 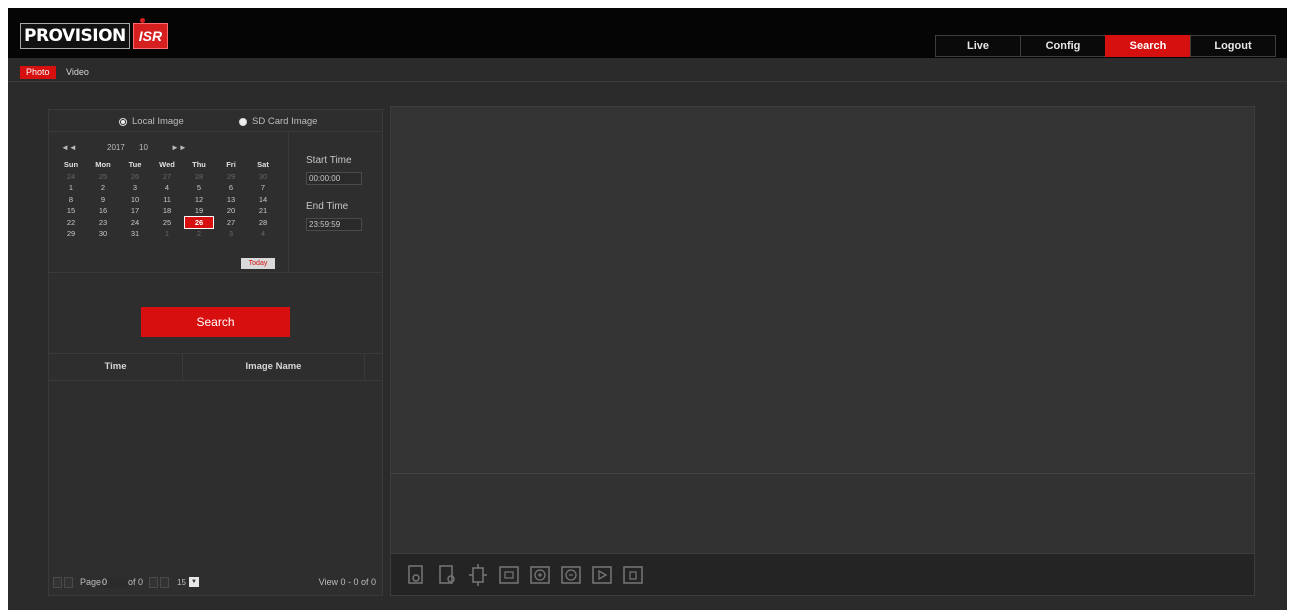 I want to click on page-label: Page, so click(x=91, y=582).